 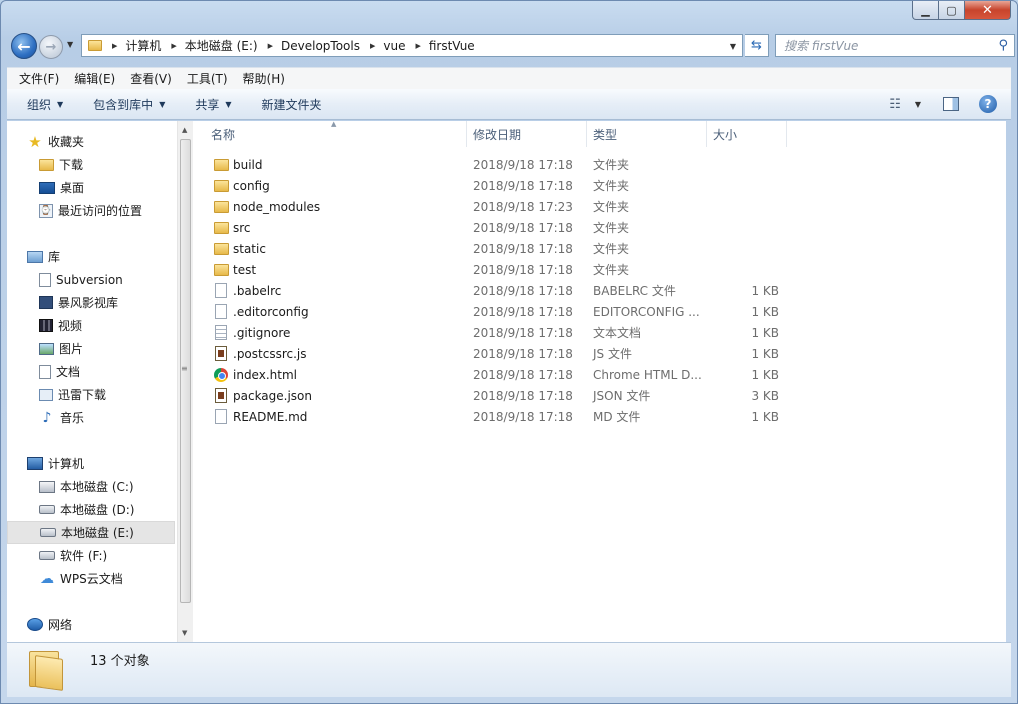 What do you see at coordinates (599, 185) in the screenshot?
I see `table-row: config 2018/9/18 17:18 文件夹` at bounding box center [599, 185].